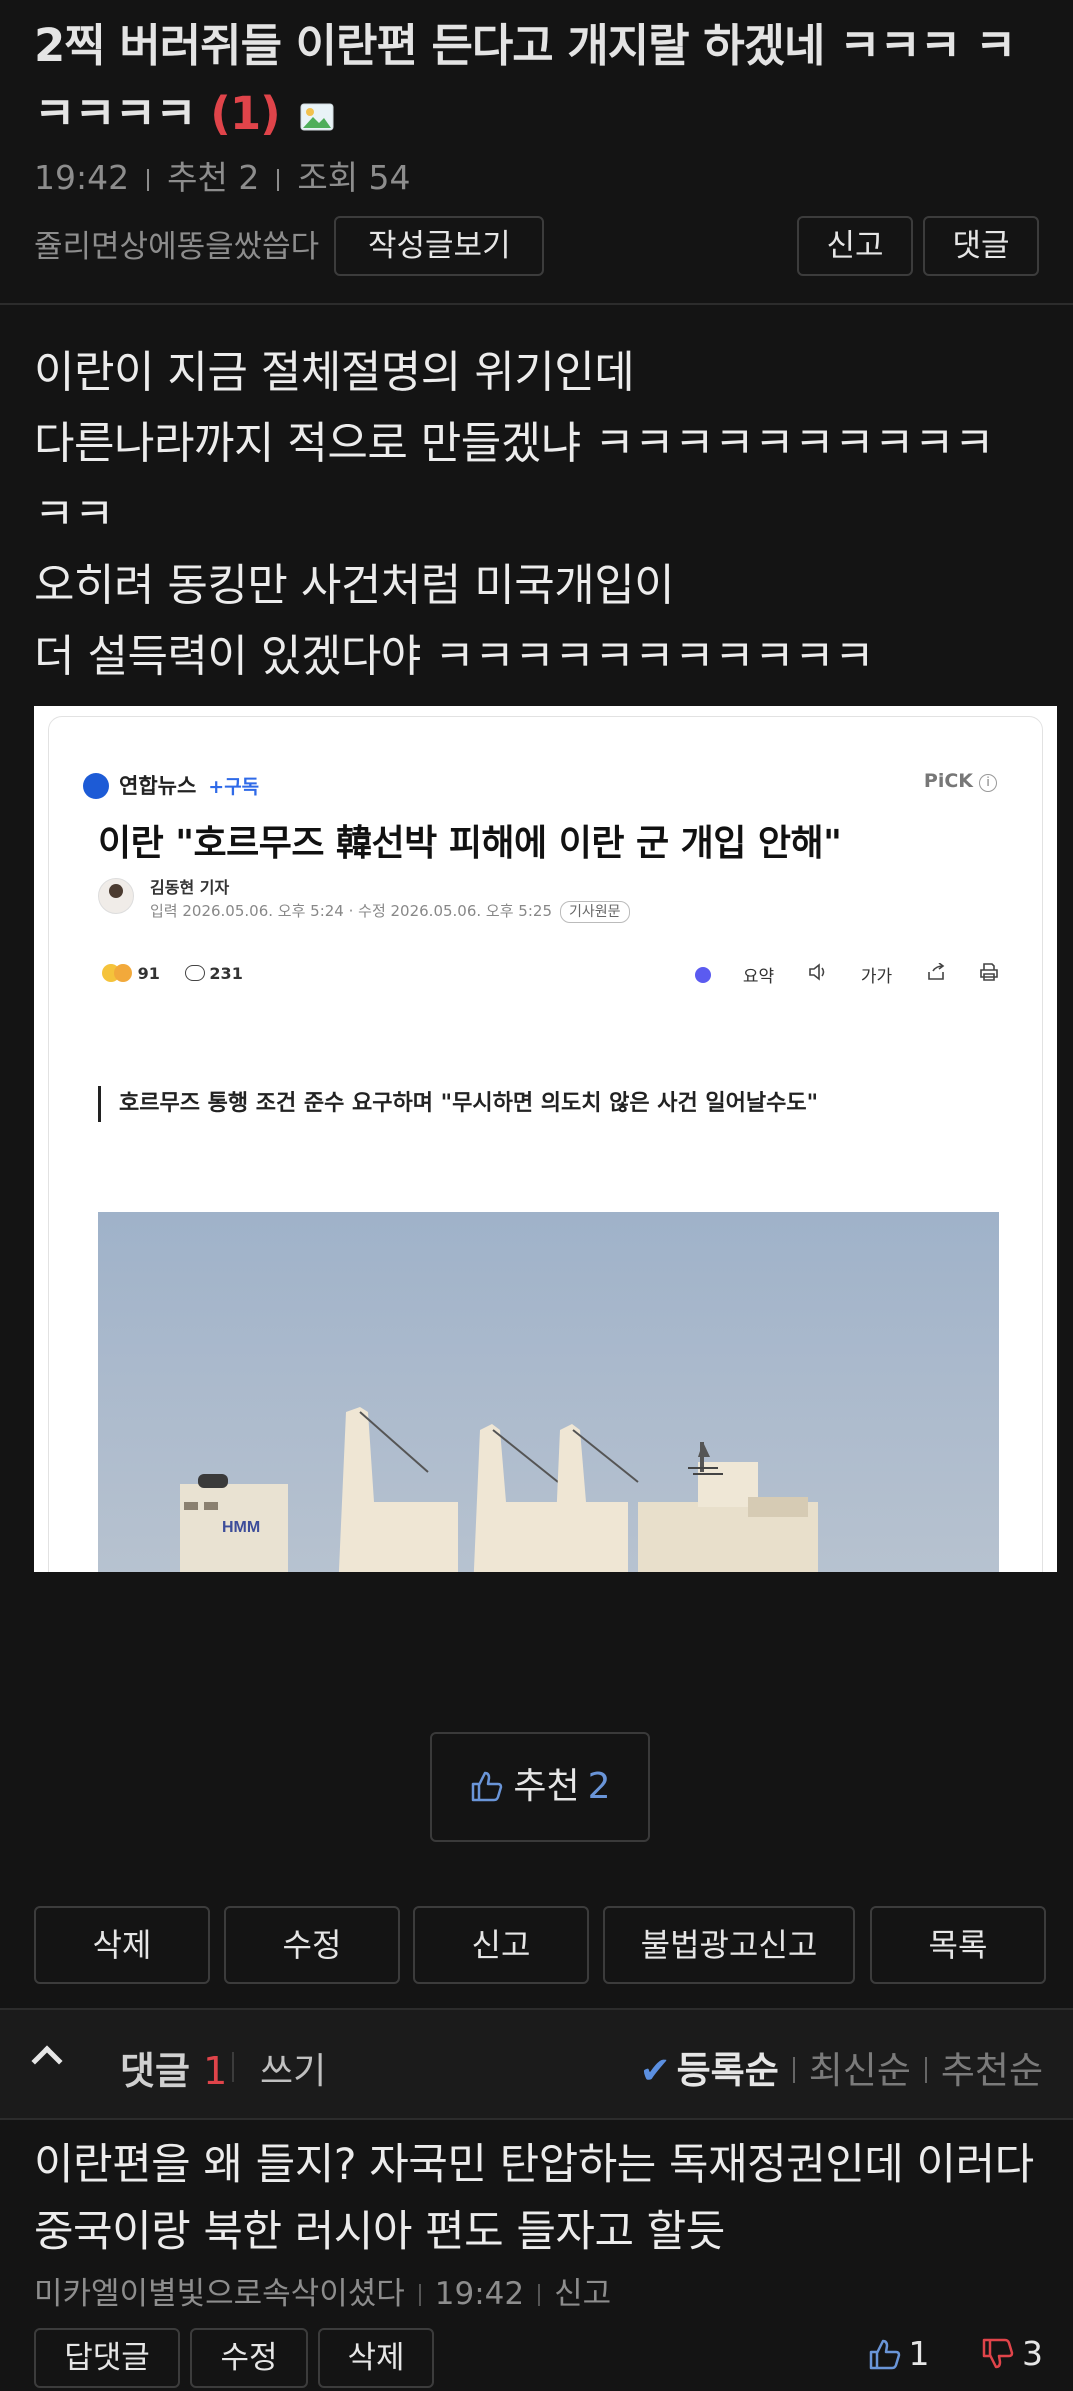  I want to click on post-view-count: 조회 54, so click(354, 177).